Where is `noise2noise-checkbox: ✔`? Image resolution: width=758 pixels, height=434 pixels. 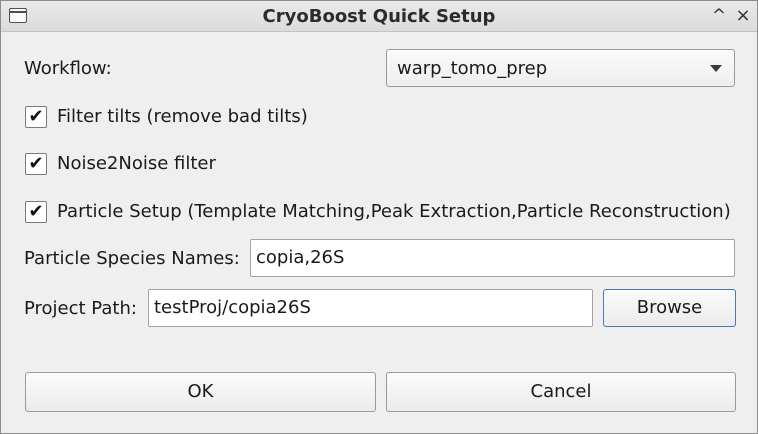
noise2noise-checkbox: ✔ is located at coordinates (36, 164).